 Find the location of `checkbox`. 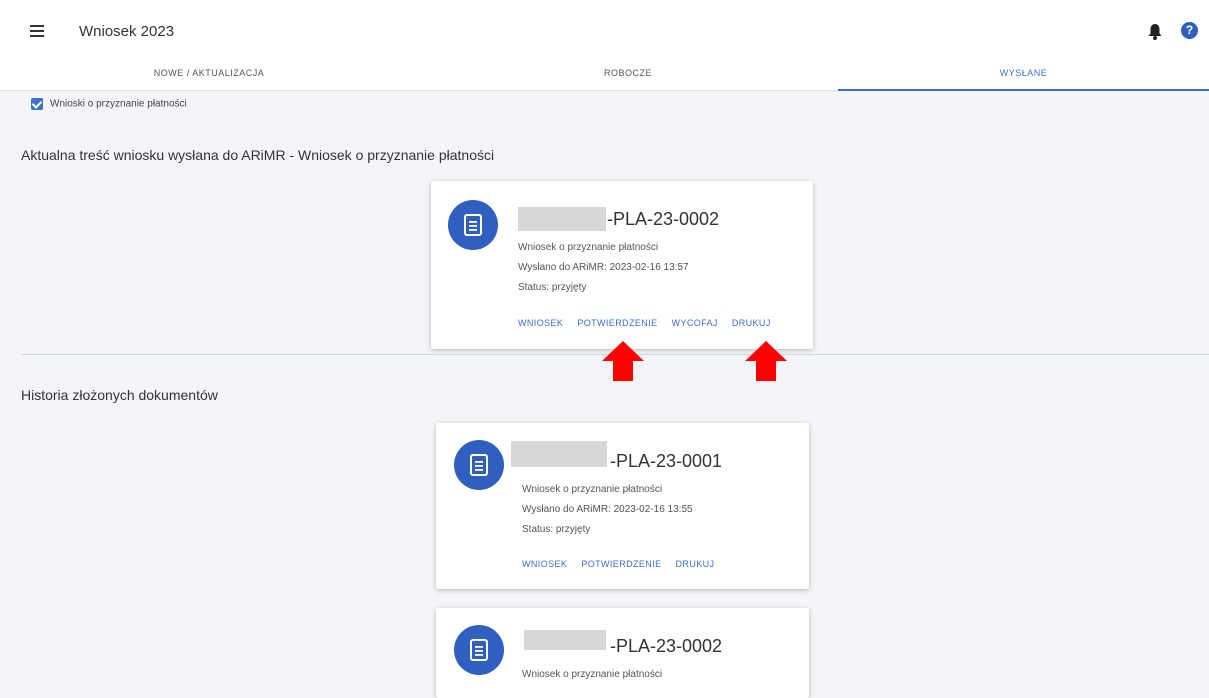

checkbox is located at coordinates (37, 104).